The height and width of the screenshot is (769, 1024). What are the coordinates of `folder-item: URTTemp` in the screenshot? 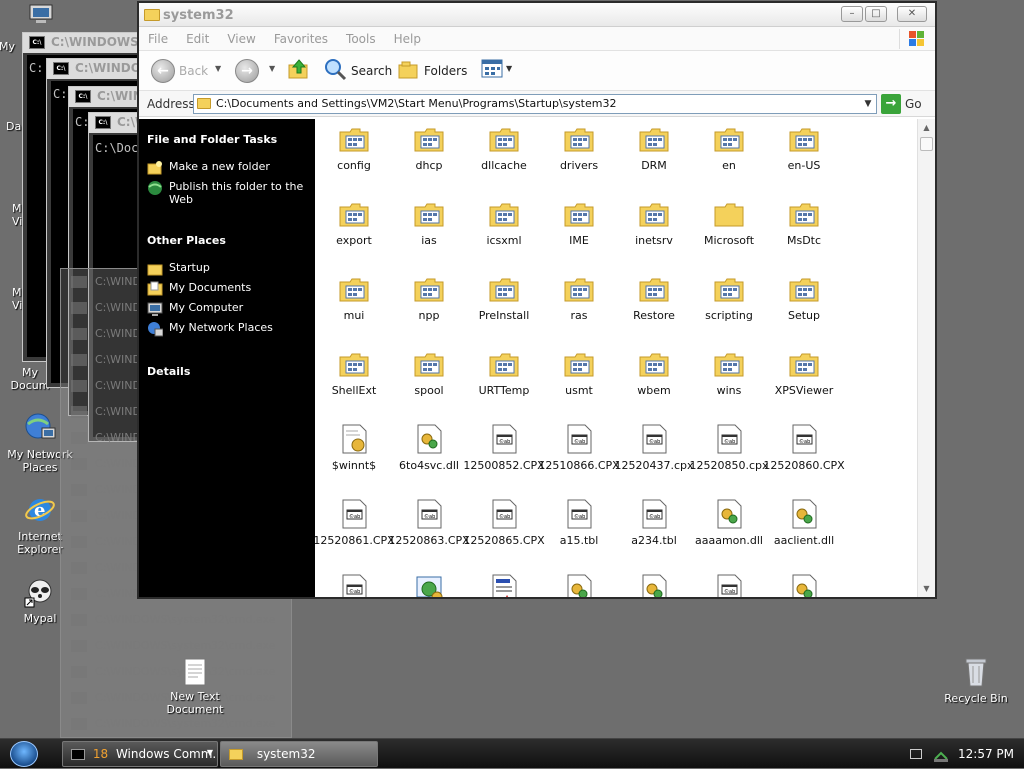 It's located at (504, 381).